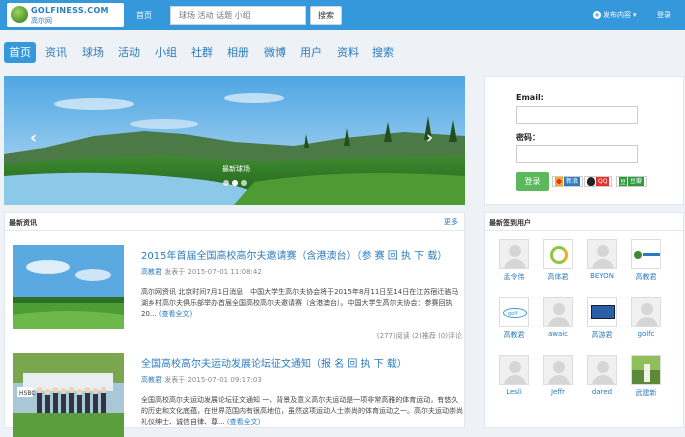 This screenshot has width=685, height=437. I want to click on user-card: 孟令伟, so click(514, 260).